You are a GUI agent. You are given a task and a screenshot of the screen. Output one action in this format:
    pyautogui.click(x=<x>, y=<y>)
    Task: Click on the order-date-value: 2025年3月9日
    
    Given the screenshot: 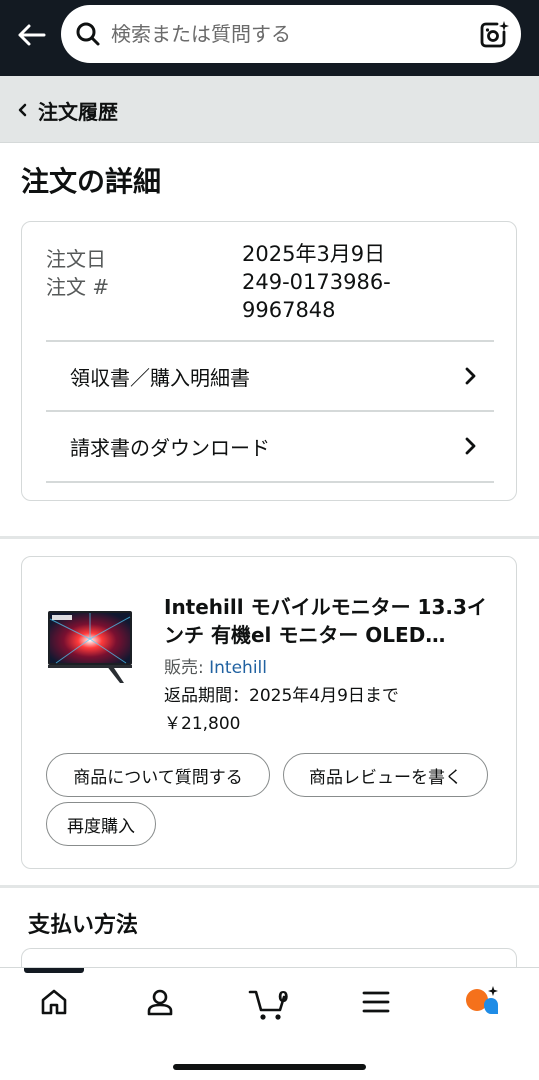 What is the action you would take?
    pyautogui.click(x=314, y=254)
    